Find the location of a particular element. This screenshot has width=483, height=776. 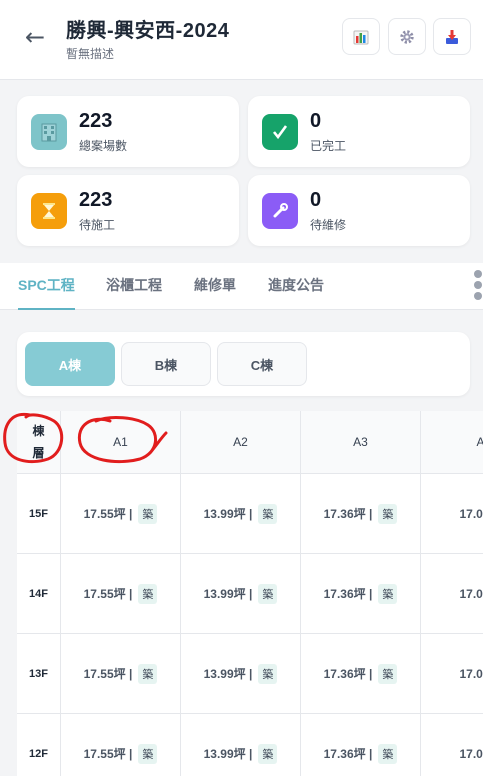

building-icon is located at coordinates (49, 132).